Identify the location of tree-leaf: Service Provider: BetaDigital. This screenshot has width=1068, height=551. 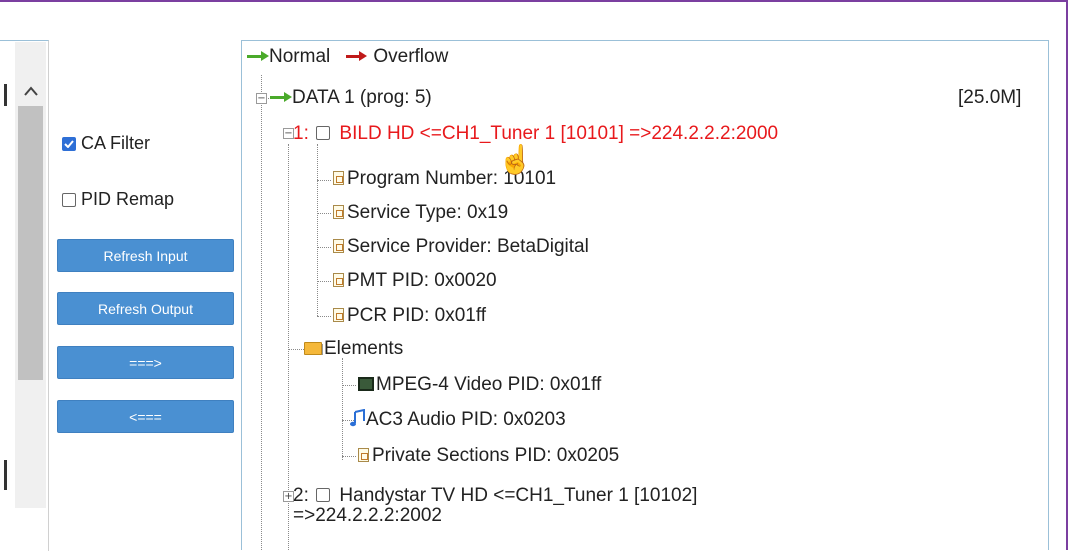
(461, 247).